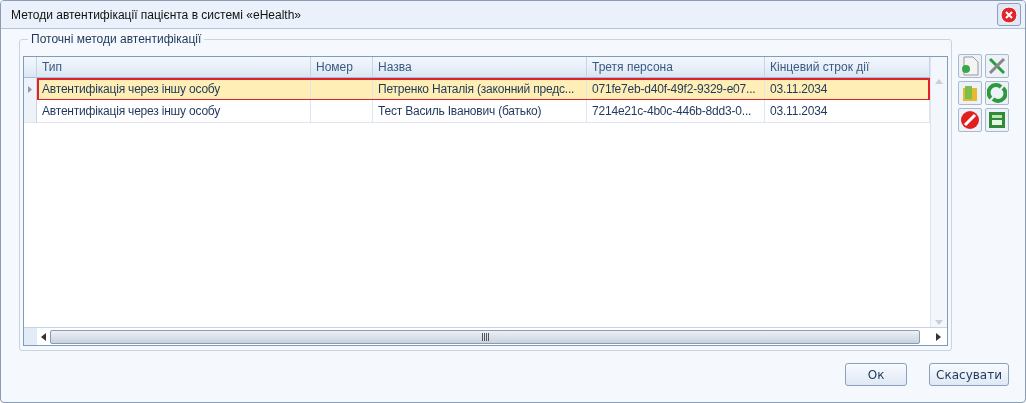  I want to click on tools-icon, so click(997, 66).